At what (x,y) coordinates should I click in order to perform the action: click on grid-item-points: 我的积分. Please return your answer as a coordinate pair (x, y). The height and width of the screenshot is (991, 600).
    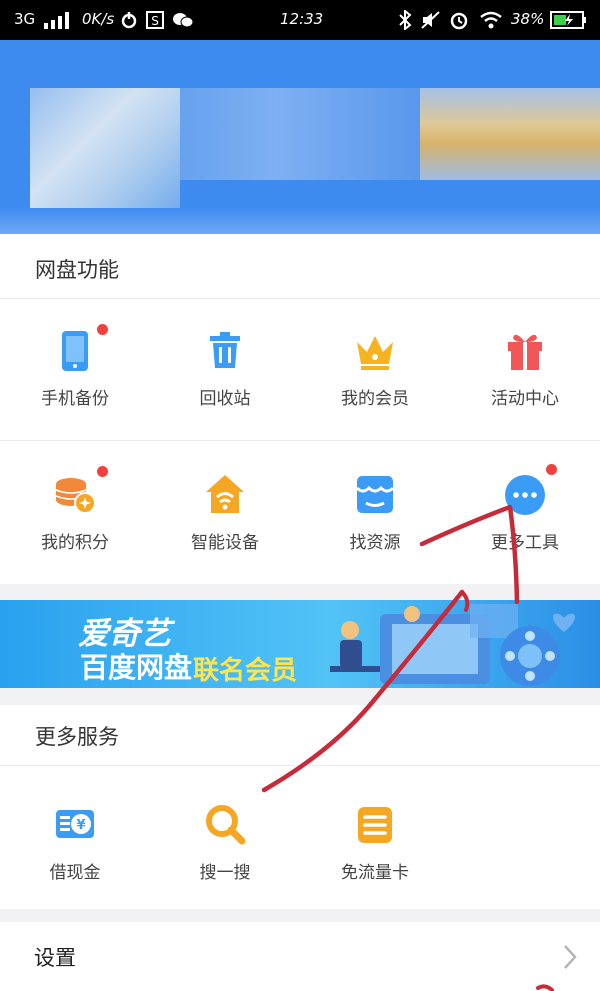
    Looking at the image, I should click on (75, 529).